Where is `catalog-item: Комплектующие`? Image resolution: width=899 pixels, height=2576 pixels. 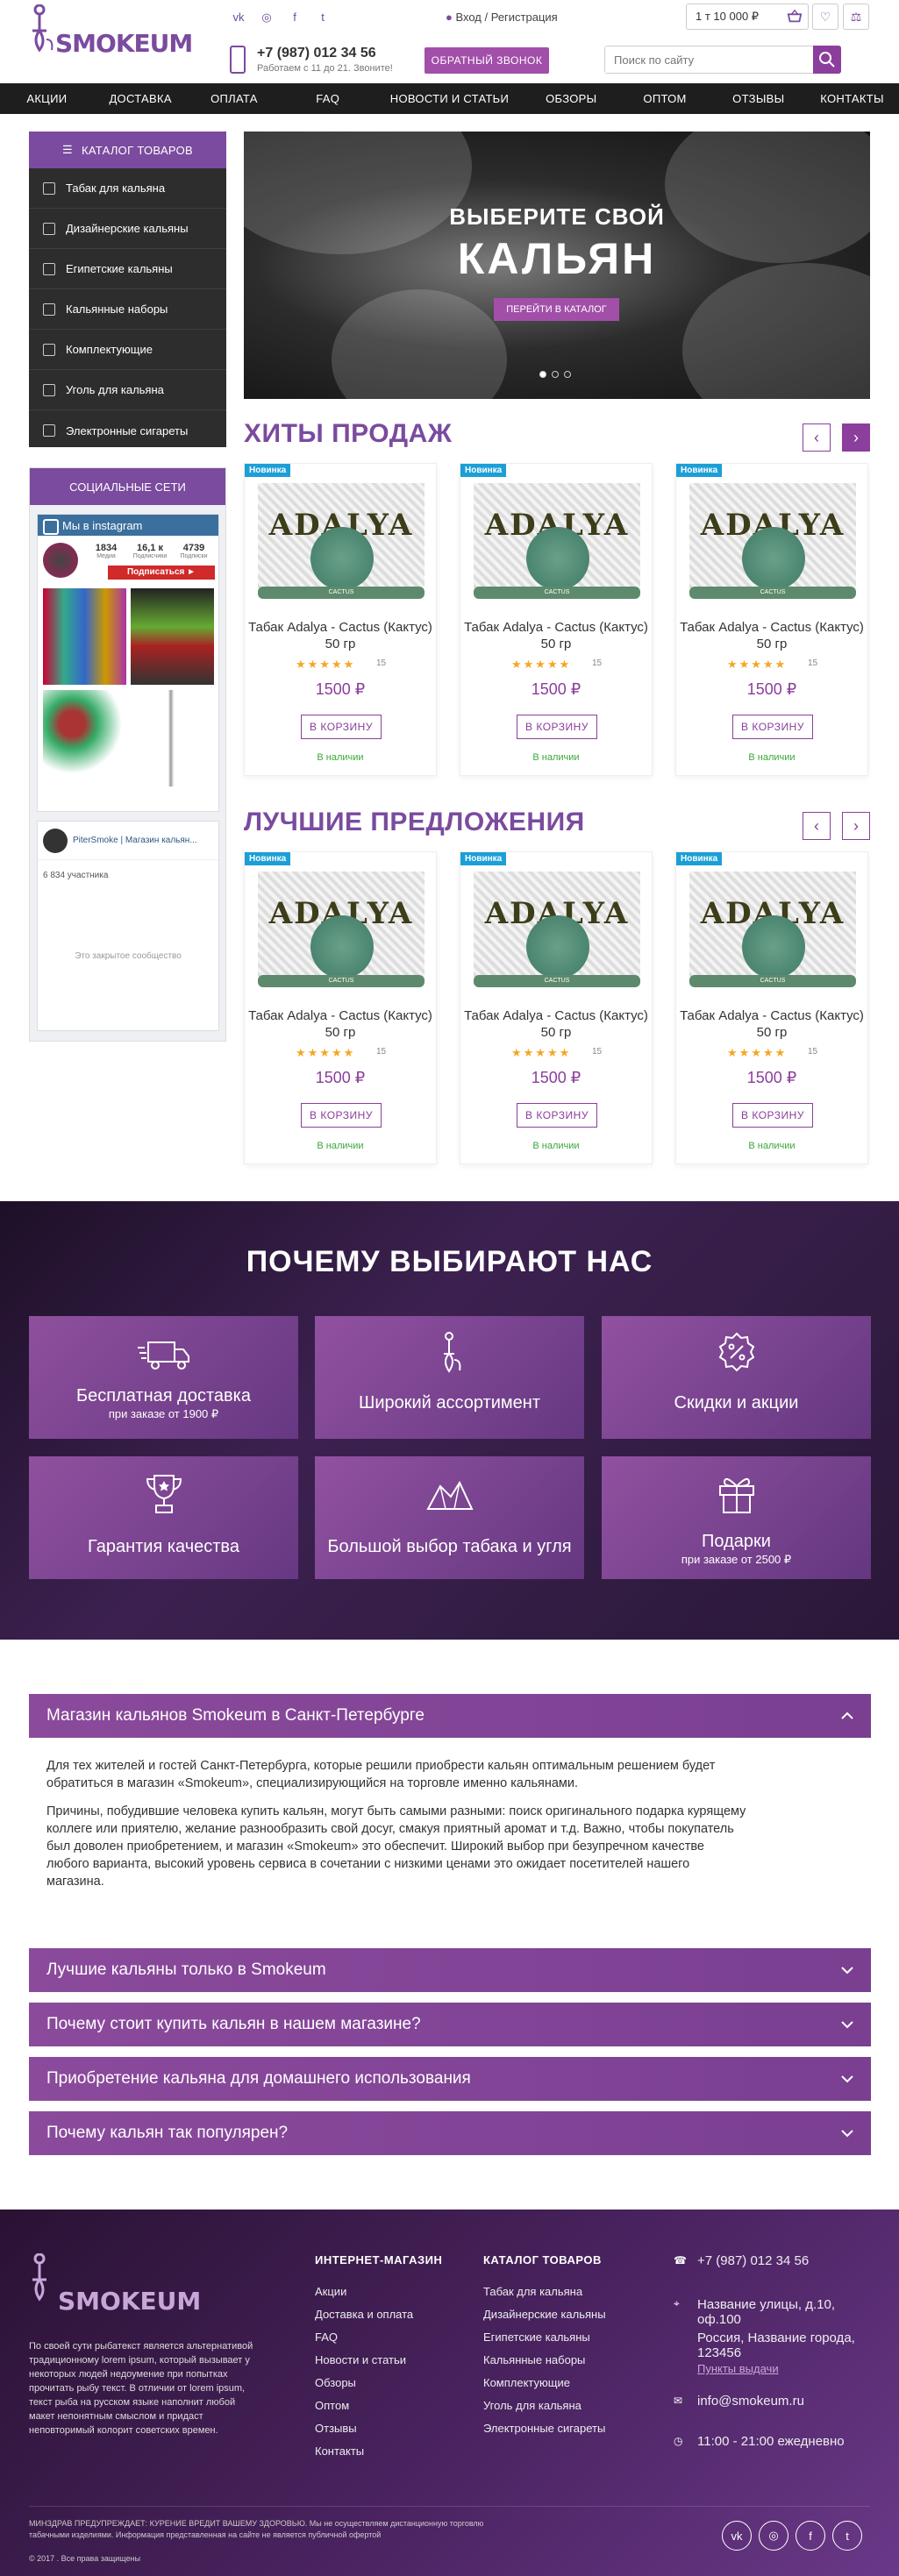 catalog-item: Комплектующие is located at coordinates (127, 350).